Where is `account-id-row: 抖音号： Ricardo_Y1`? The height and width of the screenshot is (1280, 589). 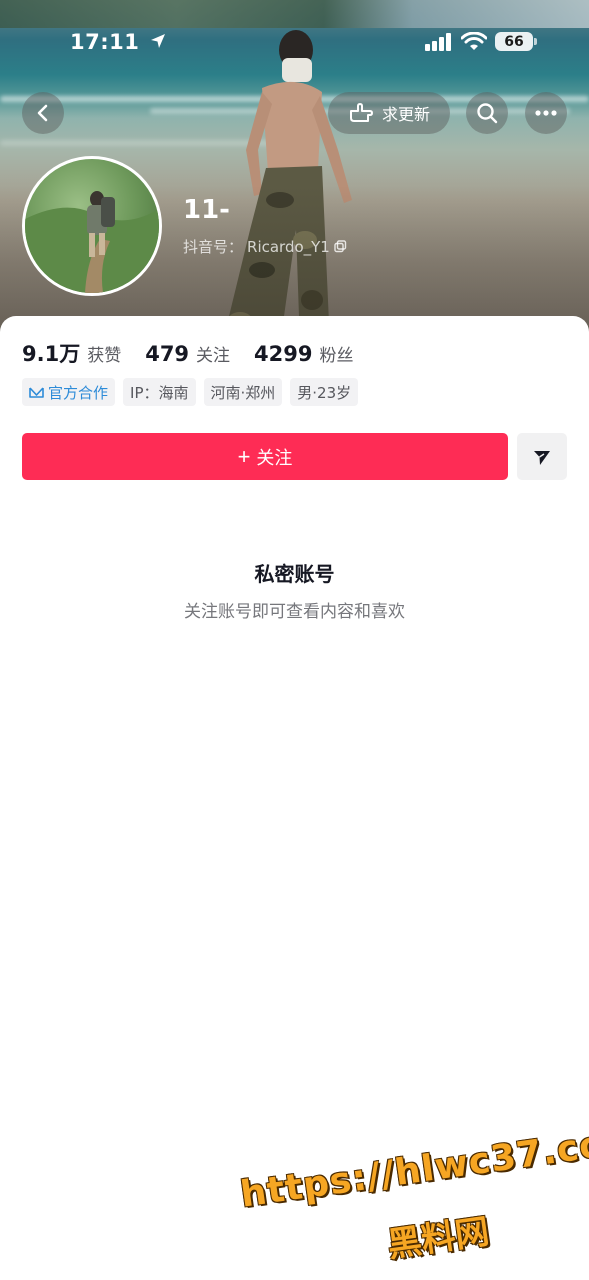 account-id-row: 抖音号： Ricardo_Y1 is located at coordinates (265, 246).